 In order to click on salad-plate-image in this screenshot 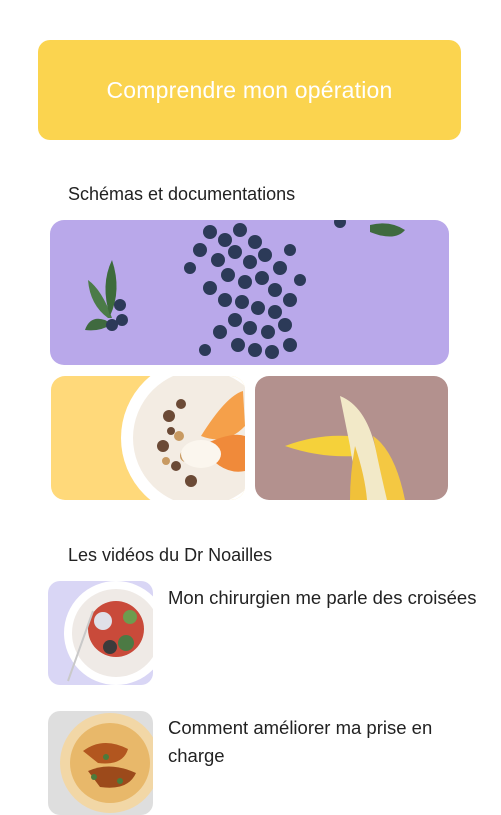, I will do `click(100, 633)`.